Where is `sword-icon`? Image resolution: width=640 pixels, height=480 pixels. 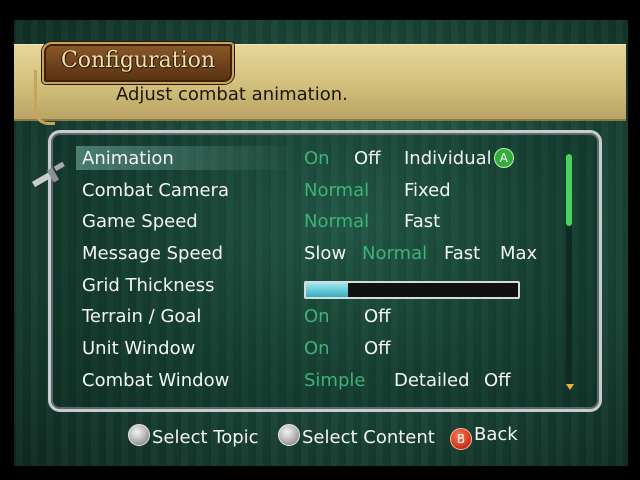 sword-icon is located at coordinates (48, 174).